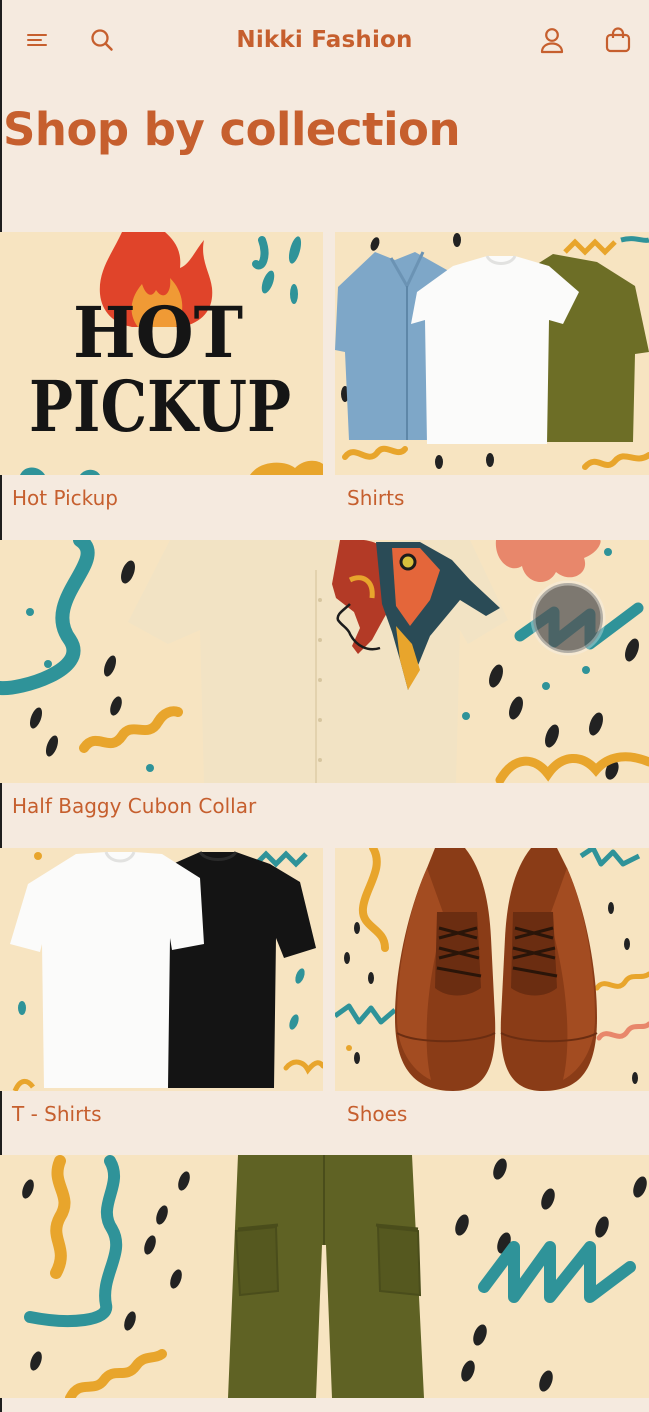 The image size is (649, 1412). I want to click on hot-banner-line2: PICKUP, so click(160, 406).